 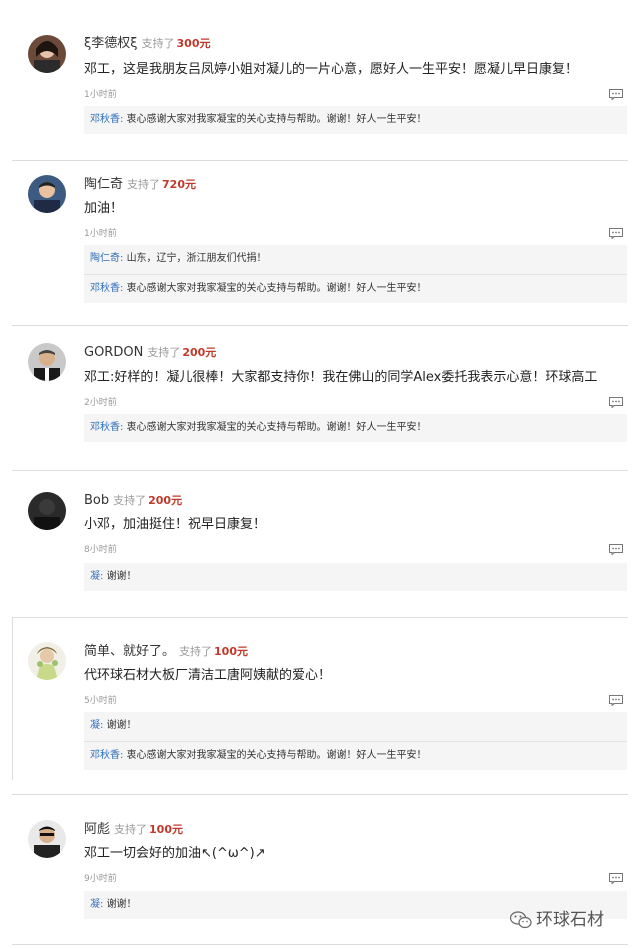 I want to click on comment-text: 邓工，这是我朋友吕凤婷小姐对凝儿的一片心意，愿好人一生平安！愿凝儿早日康复！, so click(x=331, y=69).